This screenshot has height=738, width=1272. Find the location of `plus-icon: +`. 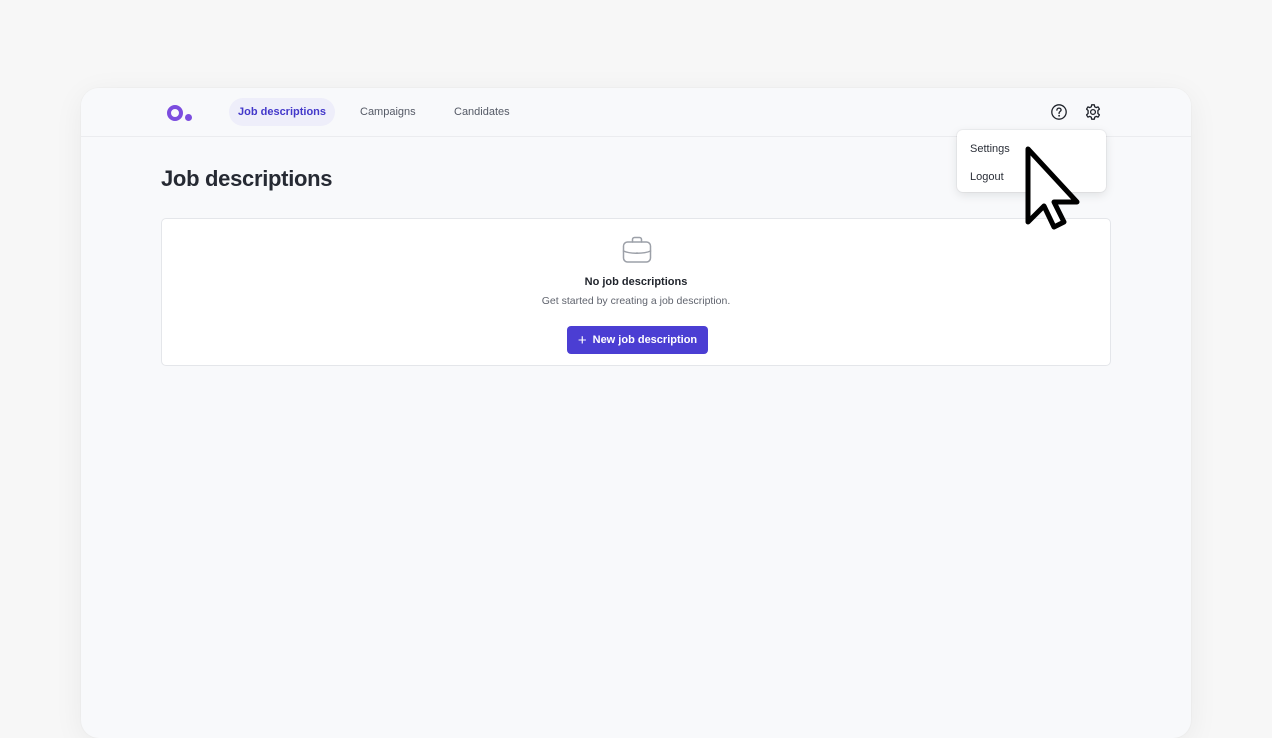

plus-icon: + is located at coordinates (582, 340).